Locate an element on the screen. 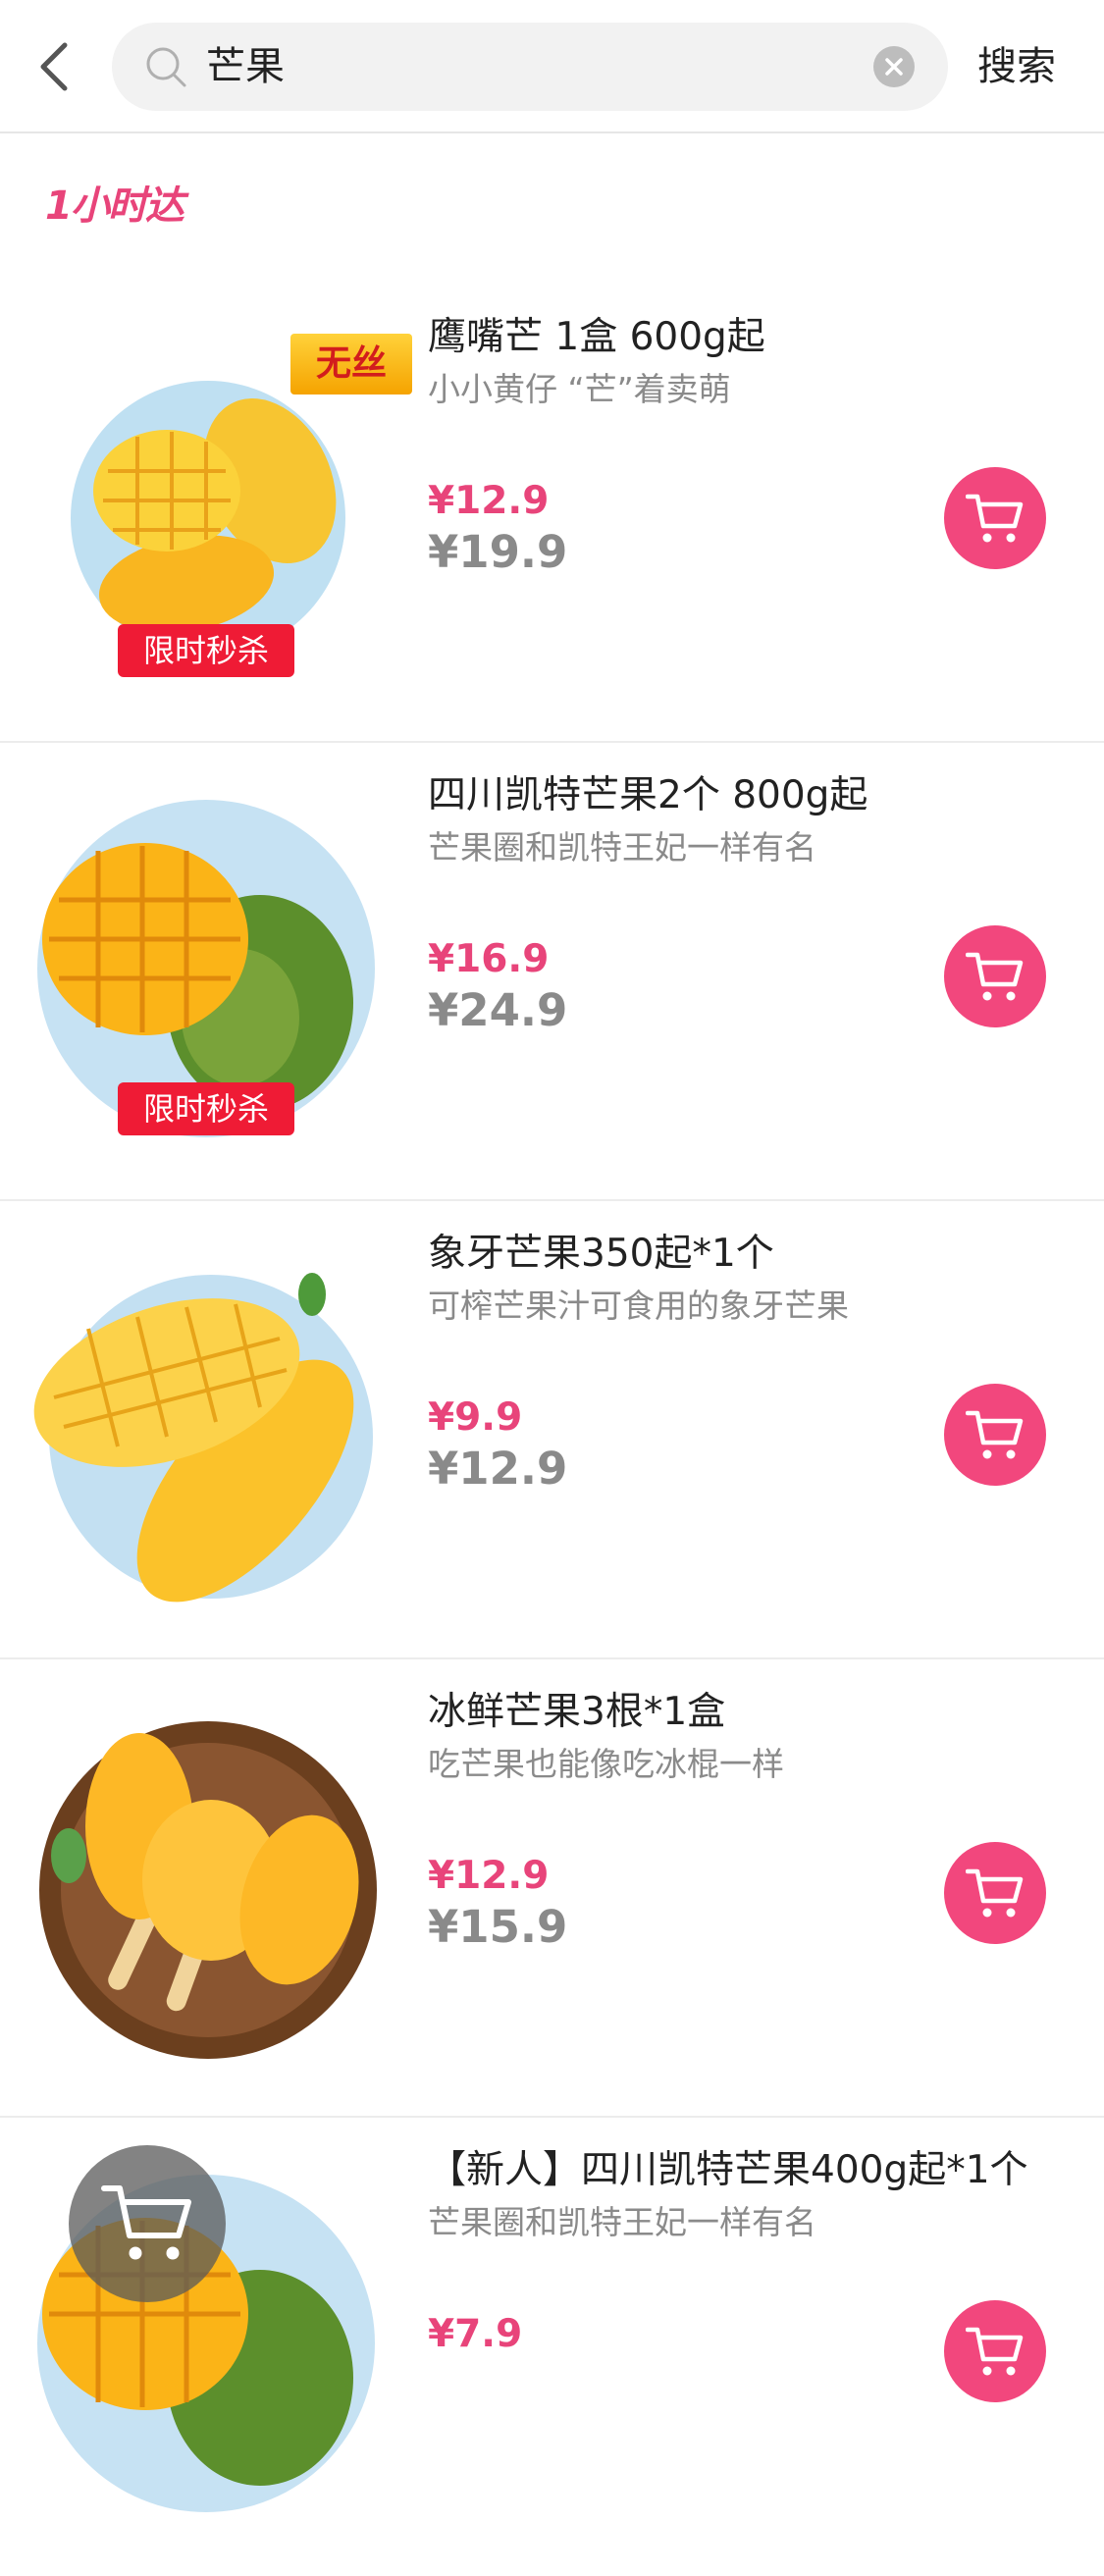  product-original-price: ¥12.9 is located at coordinates (498, 1469).